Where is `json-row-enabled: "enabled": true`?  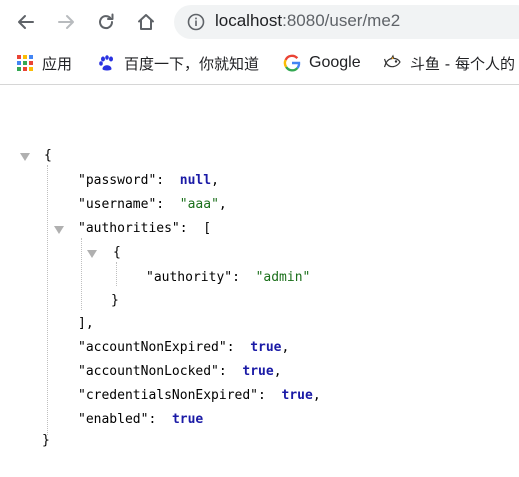 json-row-enabled: "enabled": true is located at coordinates (141, 419).